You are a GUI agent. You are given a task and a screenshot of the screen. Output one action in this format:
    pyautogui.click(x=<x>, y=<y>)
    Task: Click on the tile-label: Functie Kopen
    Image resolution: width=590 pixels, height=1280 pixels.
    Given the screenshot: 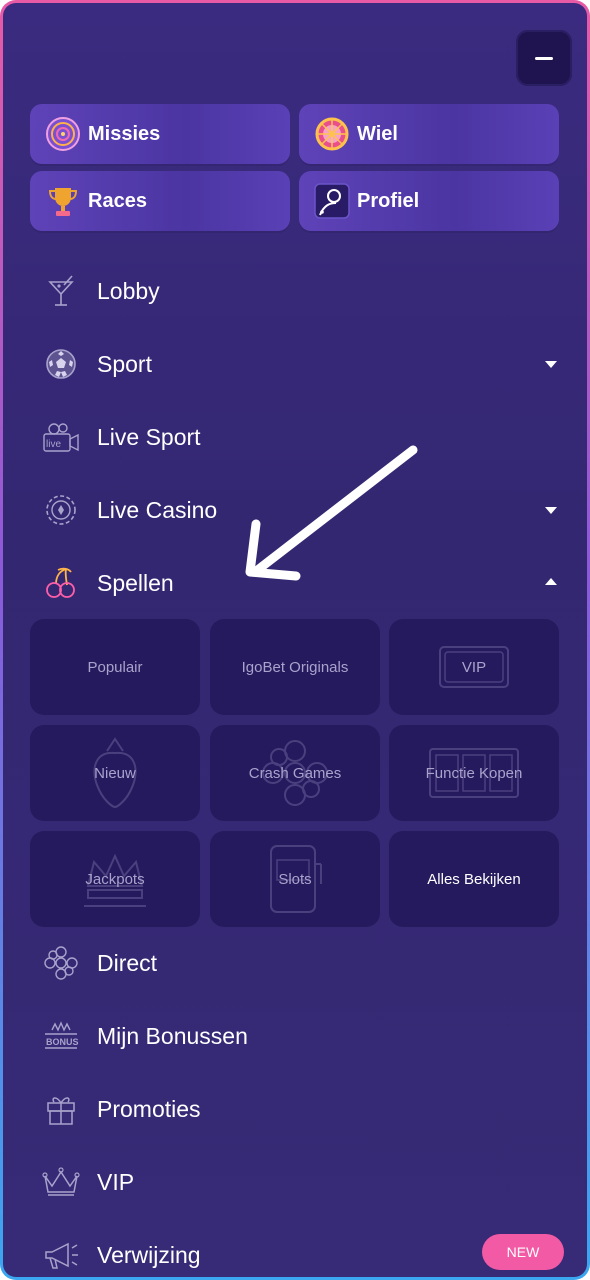 What is the action you would take?
    pyautogui.click(x=474, y=773)
    